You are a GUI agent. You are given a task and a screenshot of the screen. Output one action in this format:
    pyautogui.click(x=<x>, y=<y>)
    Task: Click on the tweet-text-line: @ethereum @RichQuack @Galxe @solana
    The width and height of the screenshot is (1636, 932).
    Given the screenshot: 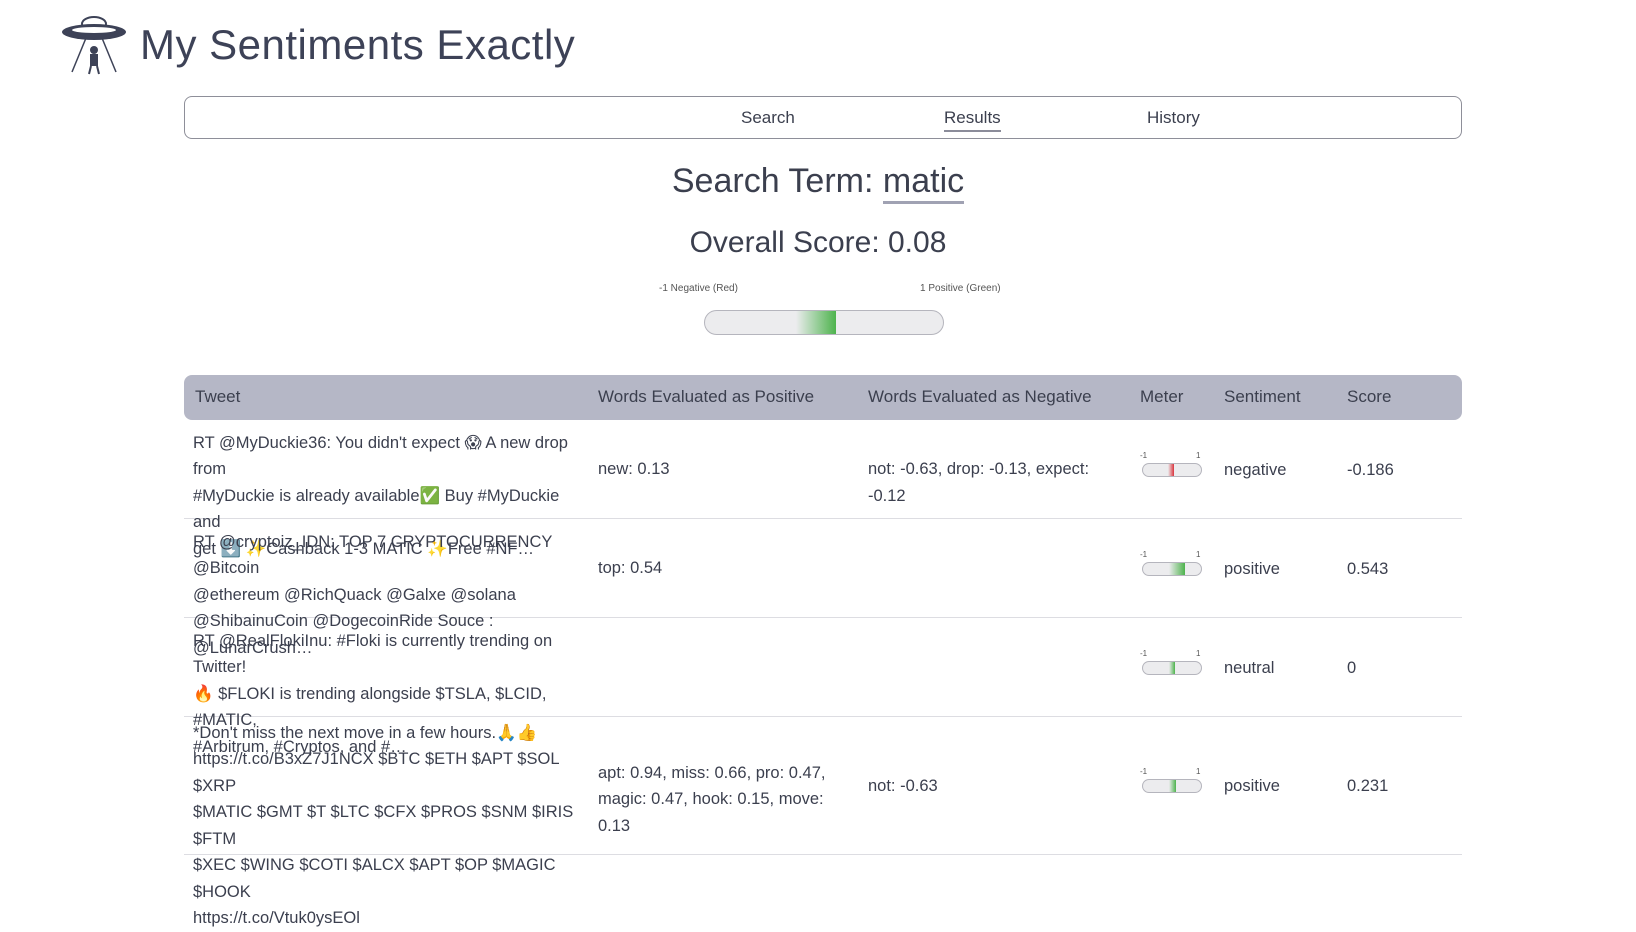 What is the action you would take?
    pyautogui.click(x=354, y=594)
    